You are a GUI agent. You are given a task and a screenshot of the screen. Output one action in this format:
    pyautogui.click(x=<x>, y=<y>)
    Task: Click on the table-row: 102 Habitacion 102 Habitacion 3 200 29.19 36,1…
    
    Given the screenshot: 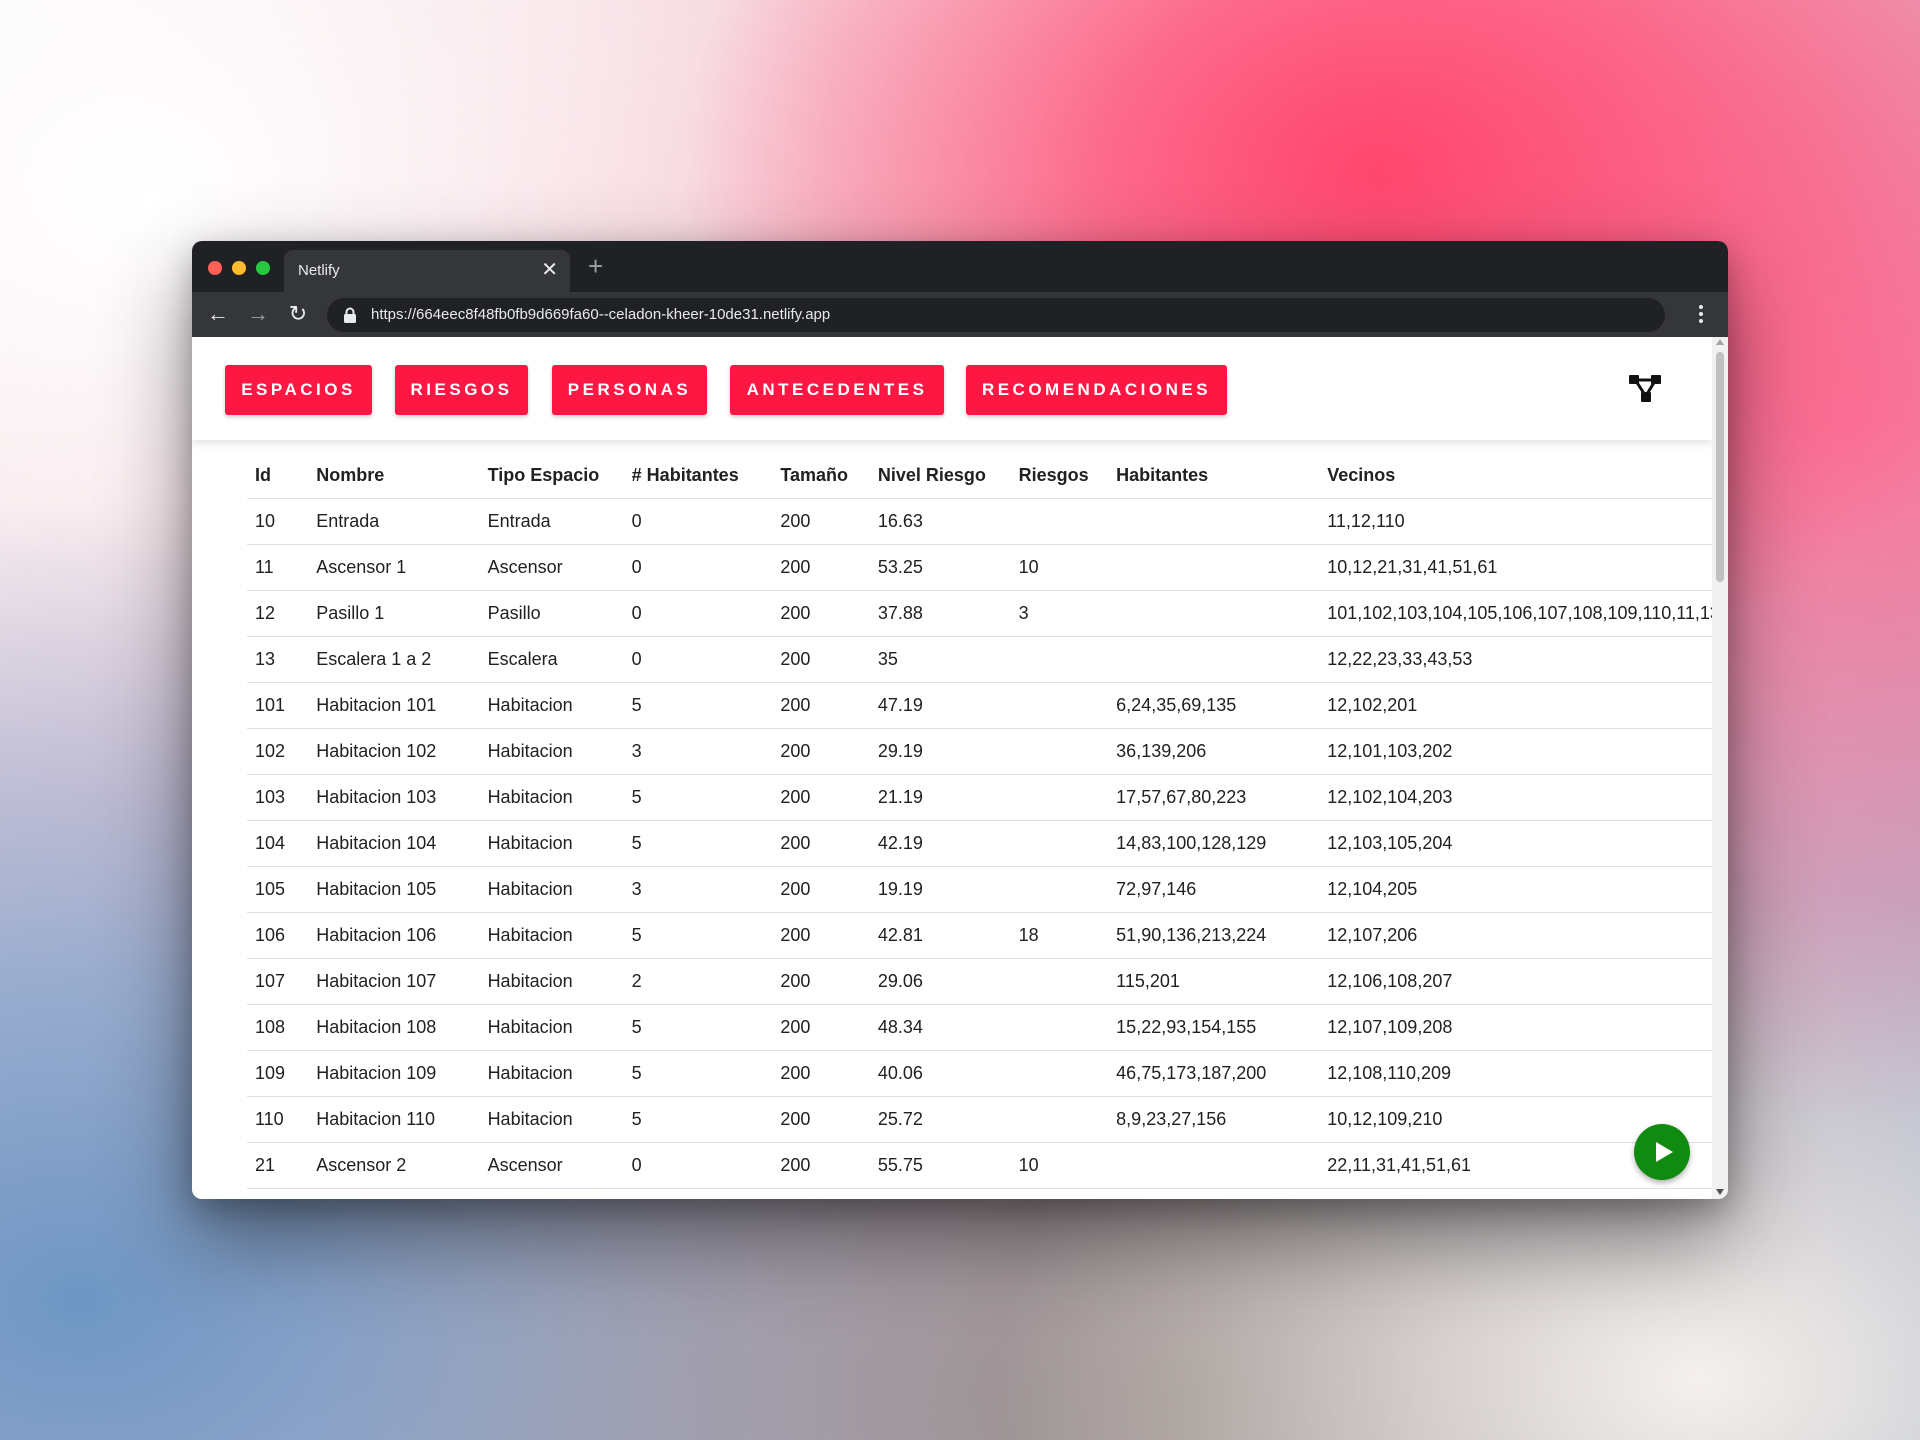 What is the action you would take?
    pyautogui.click(x=987, y=751)
    